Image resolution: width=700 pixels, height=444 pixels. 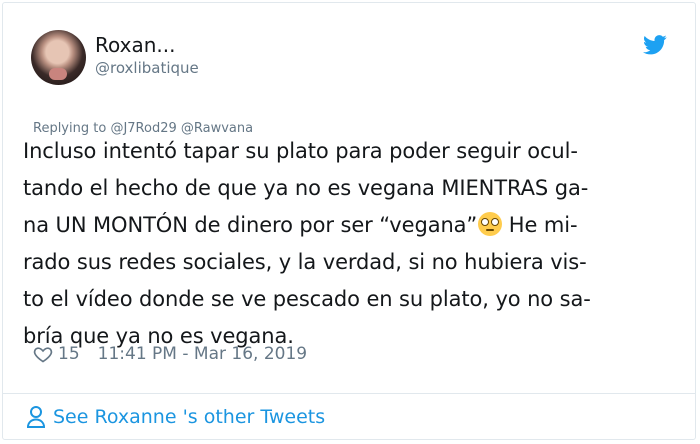 I want to click on tweet-line-text: He mi-, so click(x=540, y=225).